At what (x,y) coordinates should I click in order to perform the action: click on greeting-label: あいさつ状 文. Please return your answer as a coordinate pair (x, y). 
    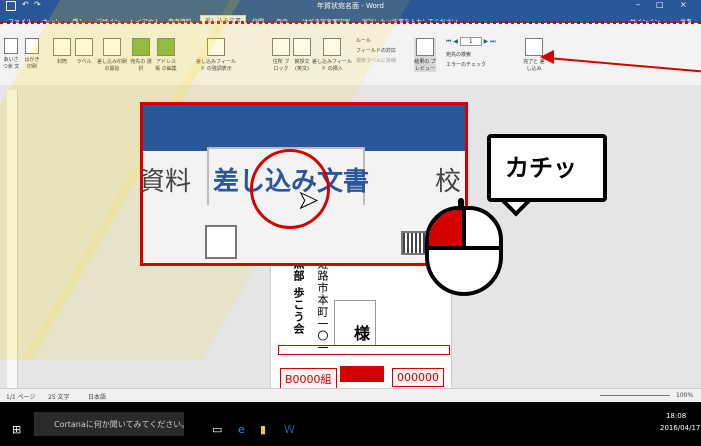
    Looking at the image, I should click on (11, 63).